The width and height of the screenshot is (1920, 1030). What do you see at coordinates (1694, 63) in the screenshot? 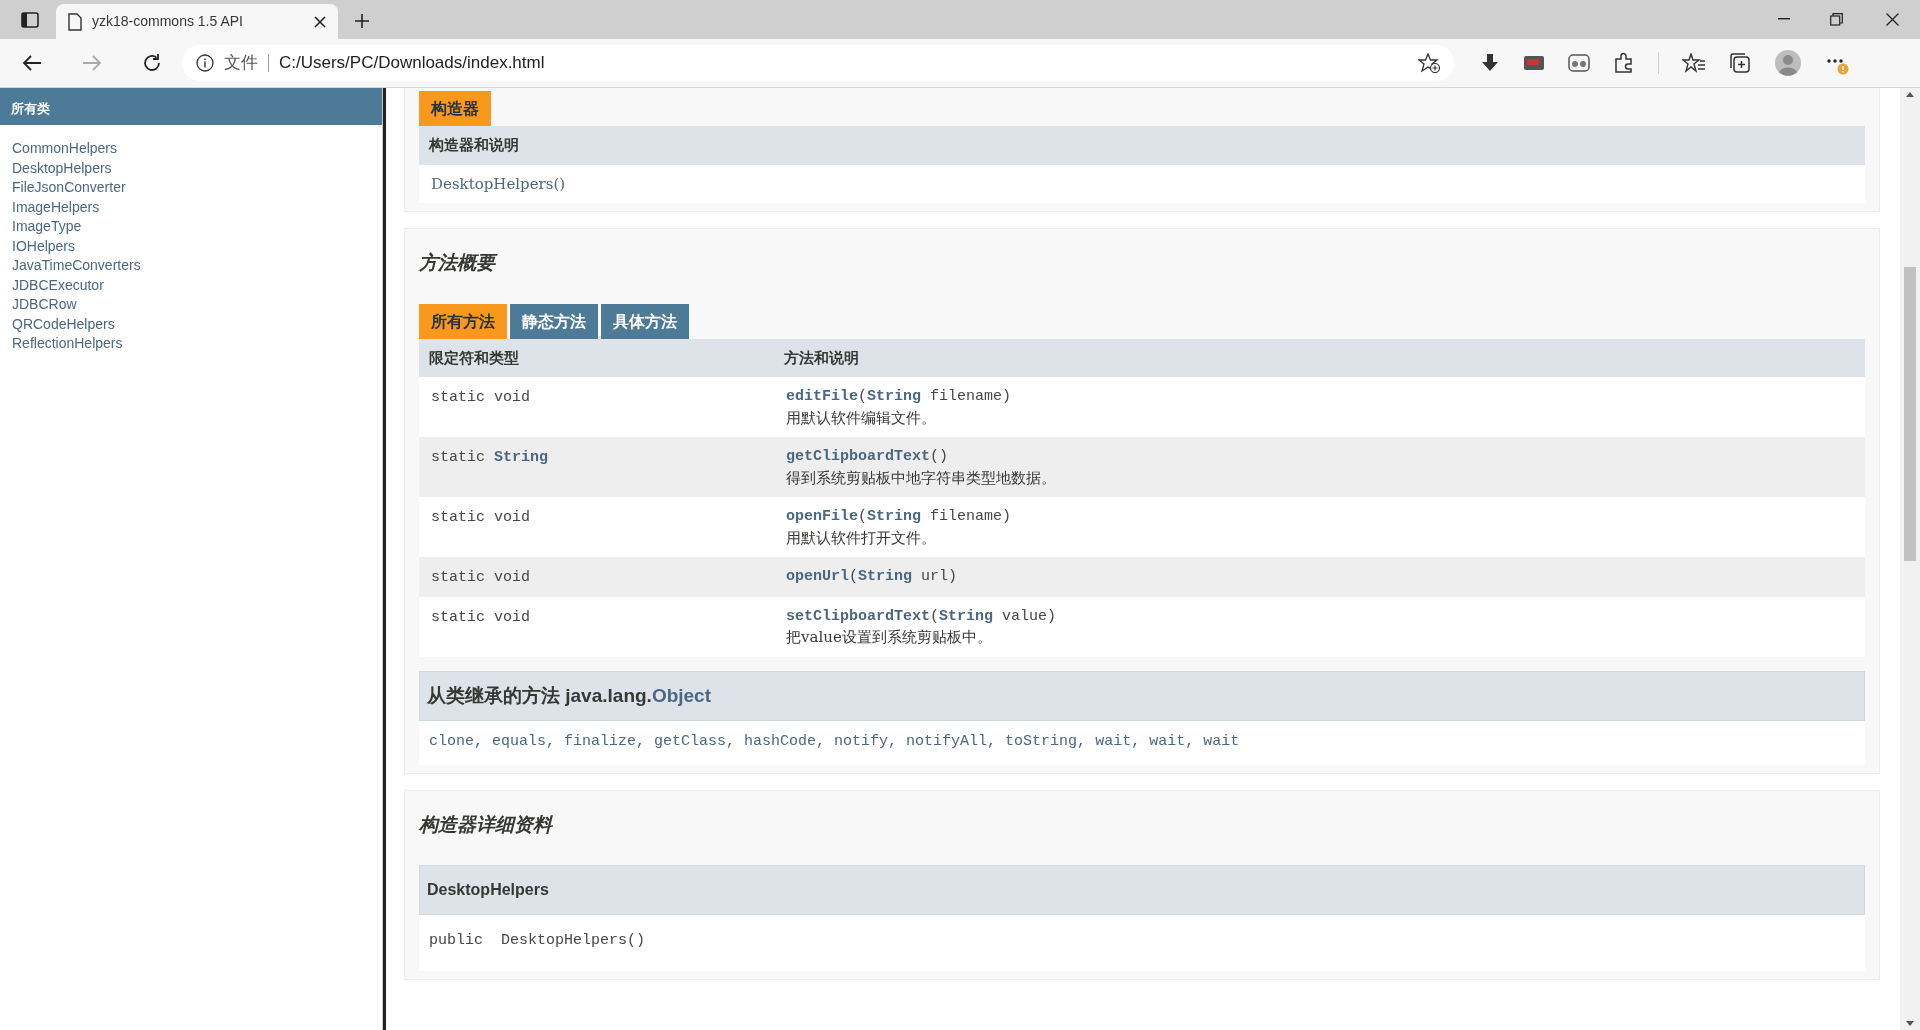
I see `favorites-icon` at bounding box center [1694, 63].